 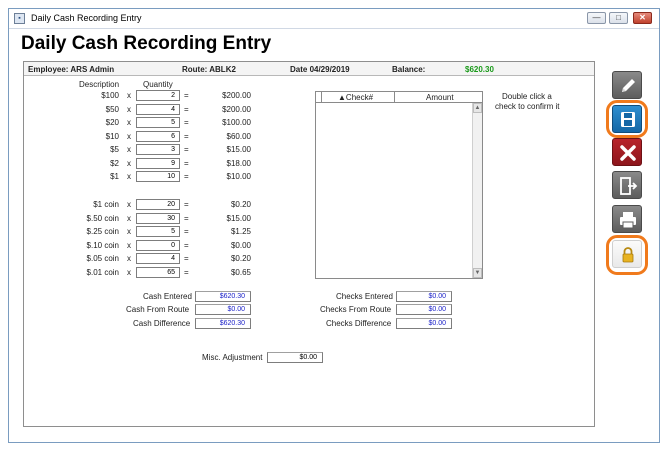 I want to click on bill-denomination-label: $1, so click(x=114, y=176).